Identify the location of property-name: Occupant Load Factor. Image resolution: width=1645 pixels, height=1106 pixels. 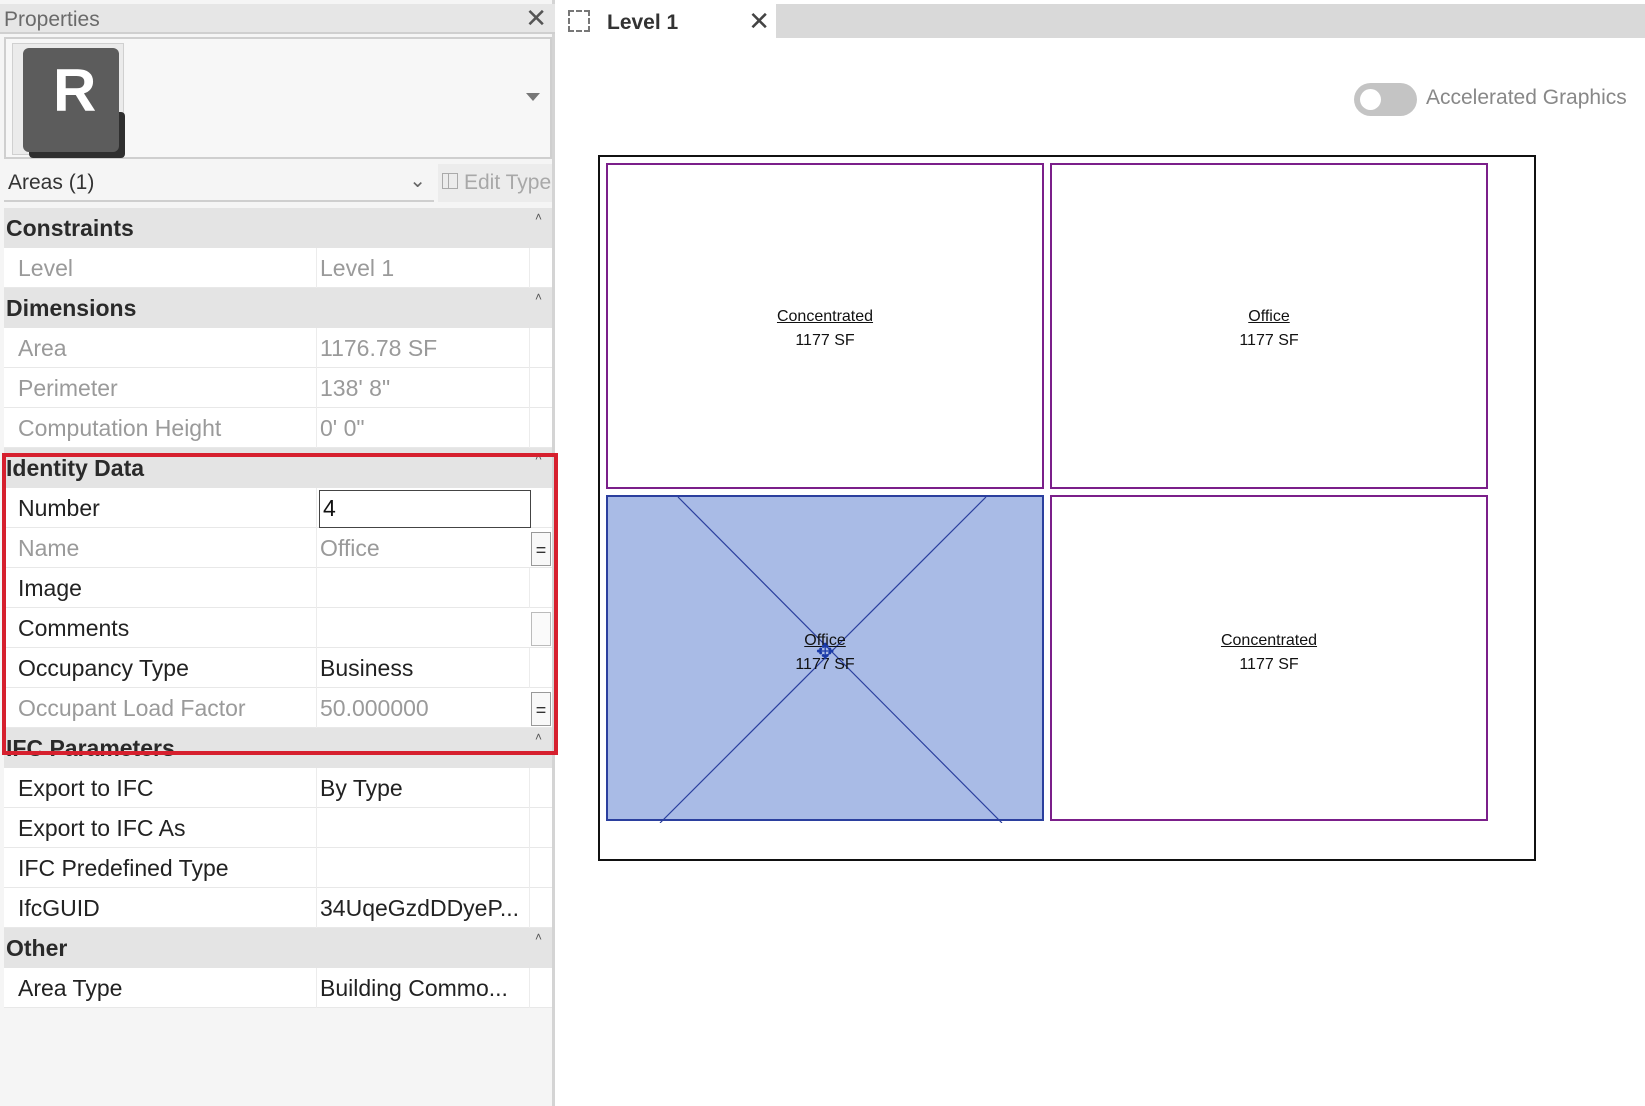
(132, 708).